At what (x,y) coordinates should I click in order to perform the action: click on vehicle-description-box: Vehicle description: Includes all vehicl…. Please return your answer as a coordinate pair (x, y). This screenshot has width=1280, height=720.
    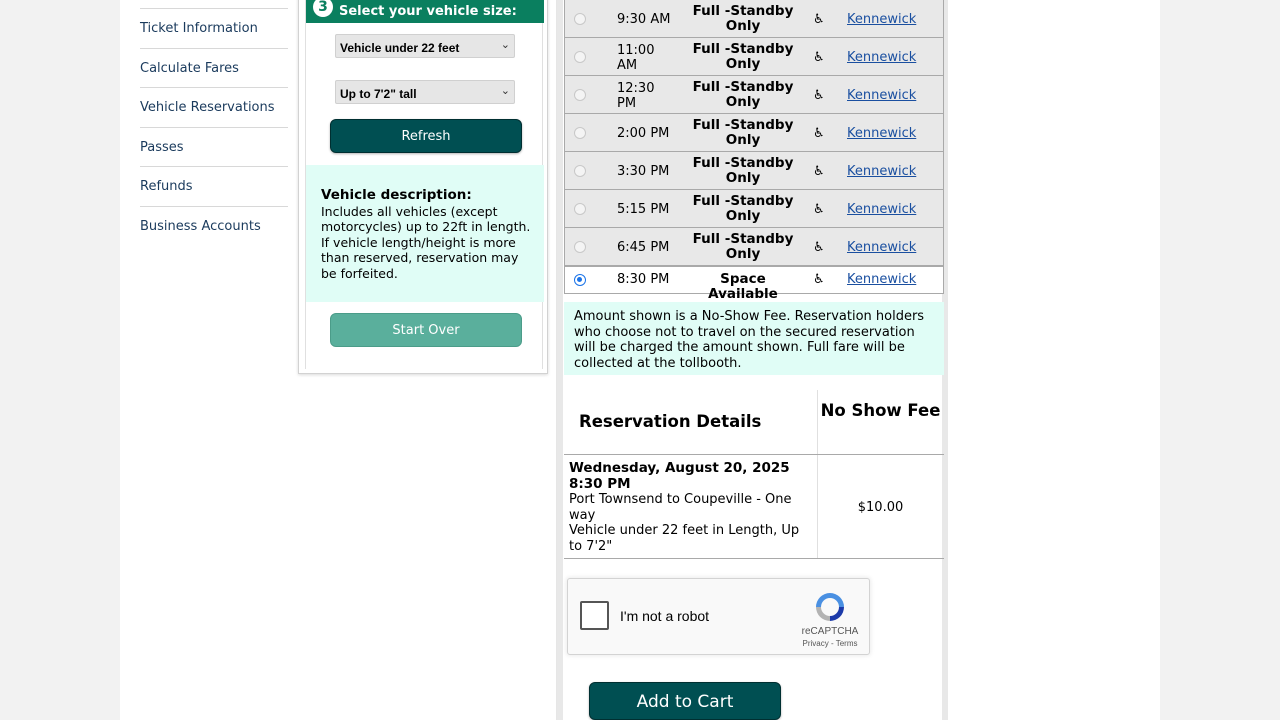
    Looking at the image, I should click on (425, 233).